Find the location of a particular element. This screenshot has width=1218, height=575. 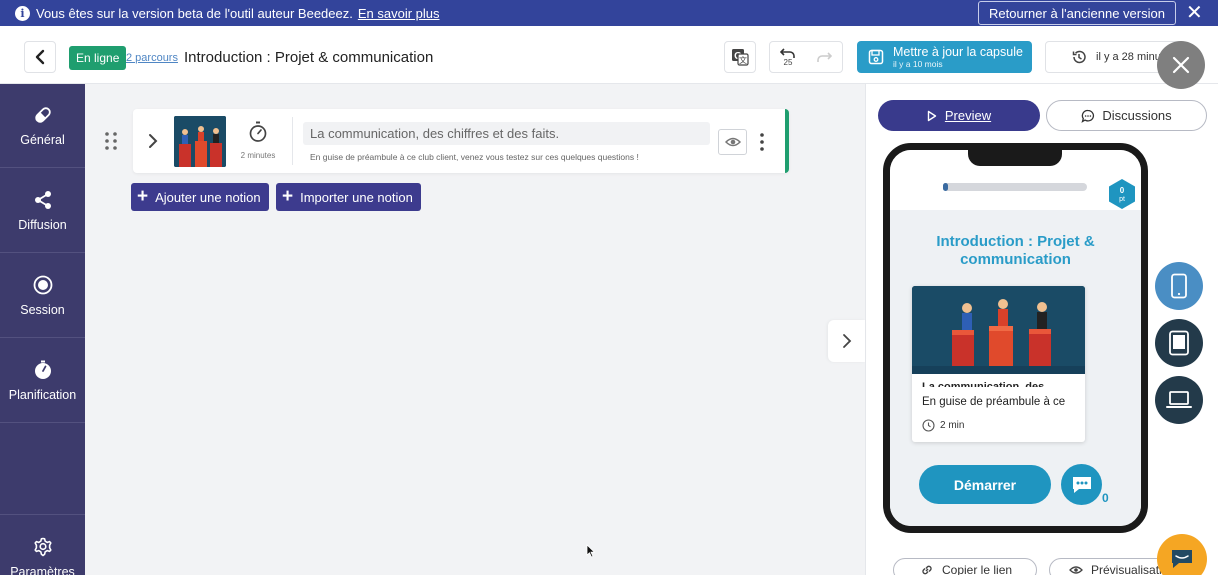

link-icon is located at coordinates (927, 570).